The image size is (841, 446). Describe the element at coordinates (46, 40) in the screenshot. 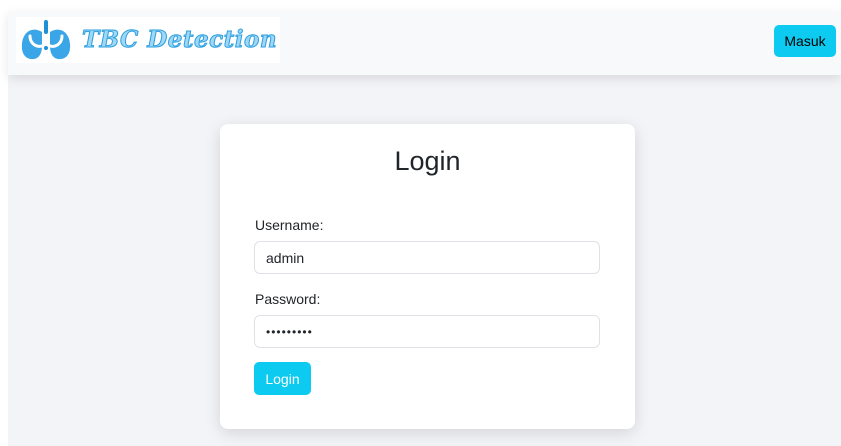

I see `lungs-stethoscope-icon` at that location.